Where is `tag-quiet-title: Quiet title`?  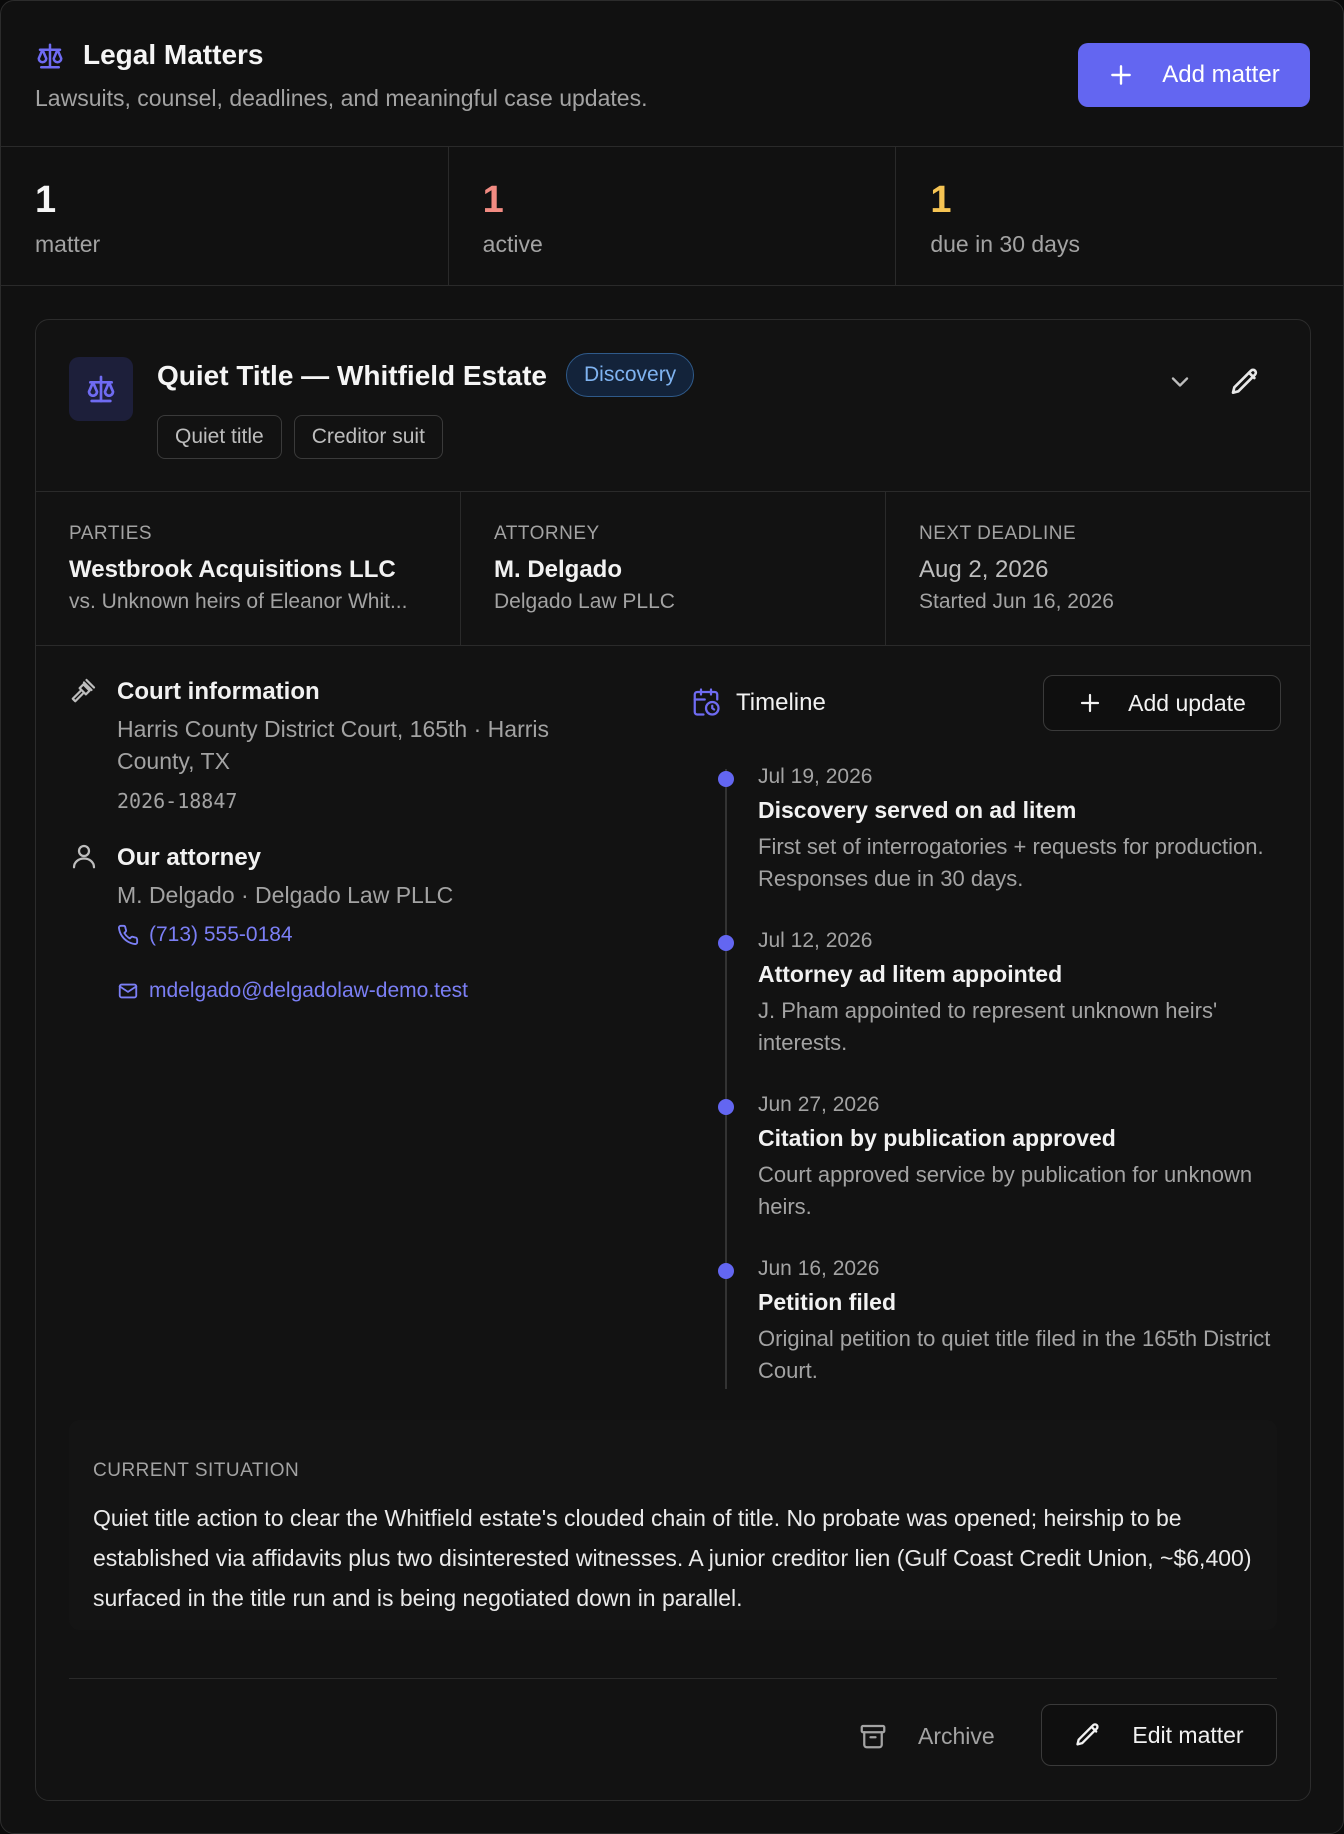 tag-quiet-title: Quiet title is located at coordinates (219, 437).